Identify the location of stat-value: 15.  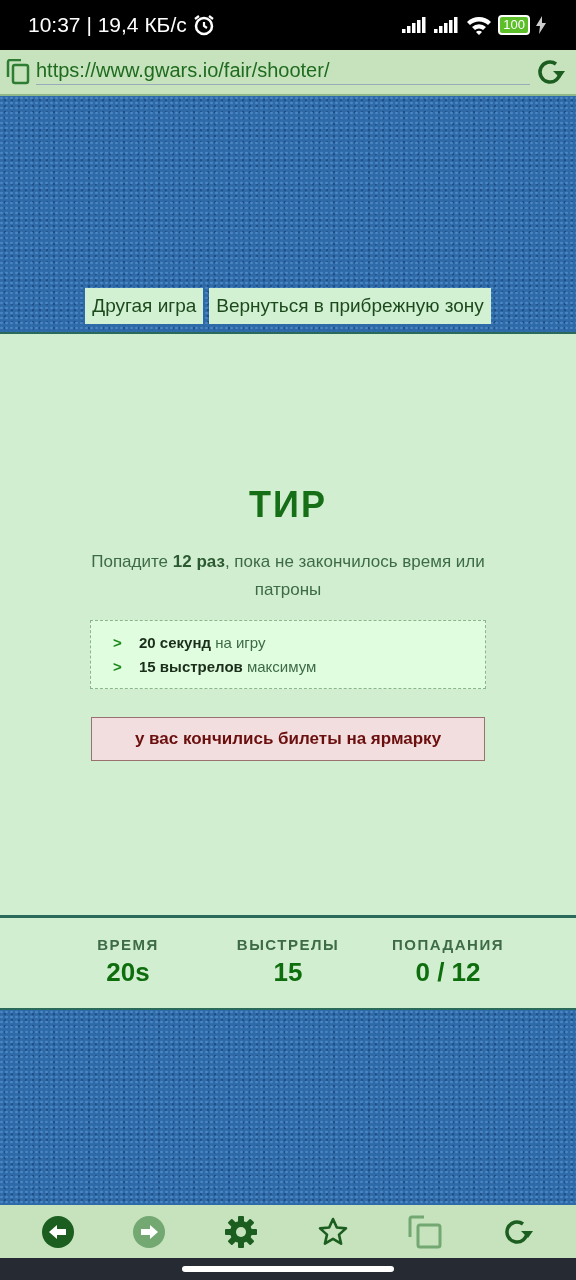
(288, 972).